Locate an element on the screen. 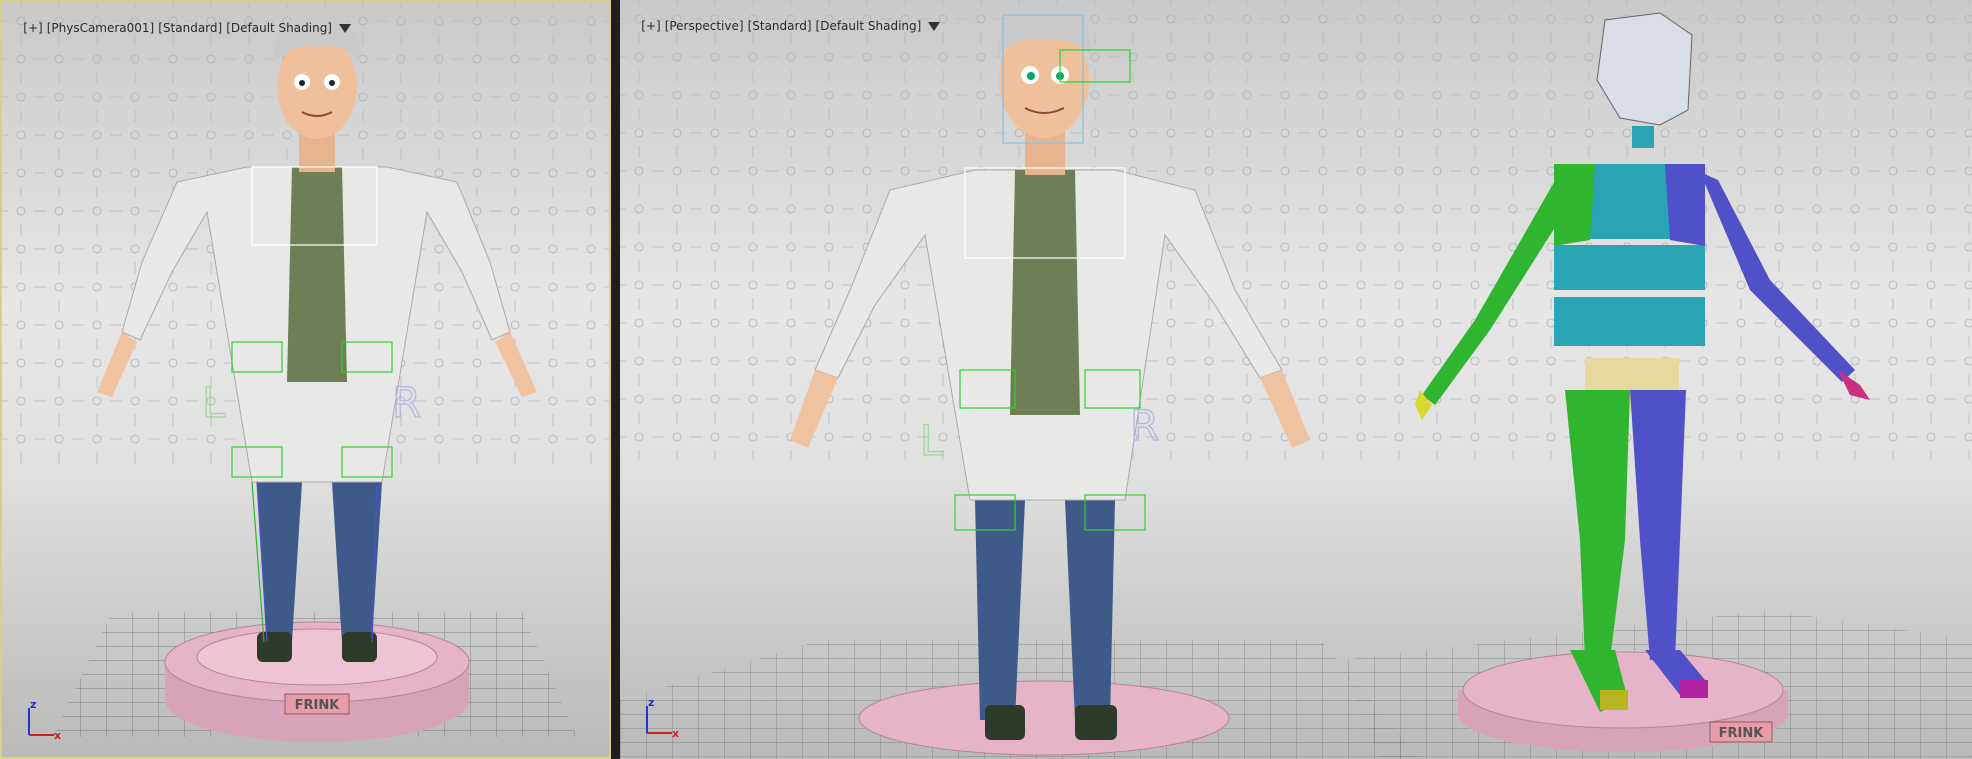 This screenshot has height=759, width=1972. axis-tripod: z x is located at coordinates (44, 720).